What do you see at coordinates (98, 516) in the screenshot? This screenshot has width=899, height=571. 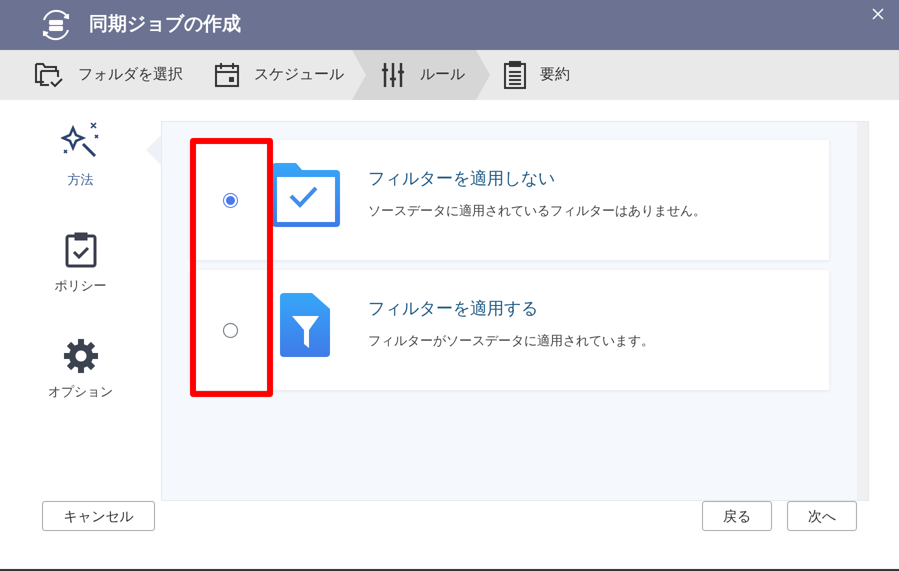 I see `cancel-button: キャンセル` at bounding box center [98, 516].